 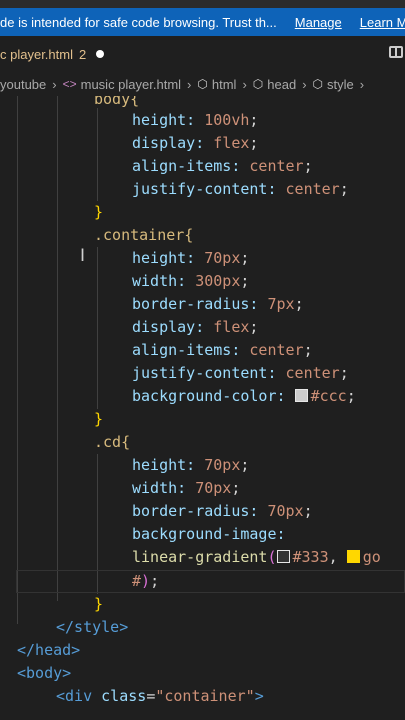 What do you see at coordinates (227, 120) in the screenshot?
I see `value: 100vh` at bounding box center [227, 120].